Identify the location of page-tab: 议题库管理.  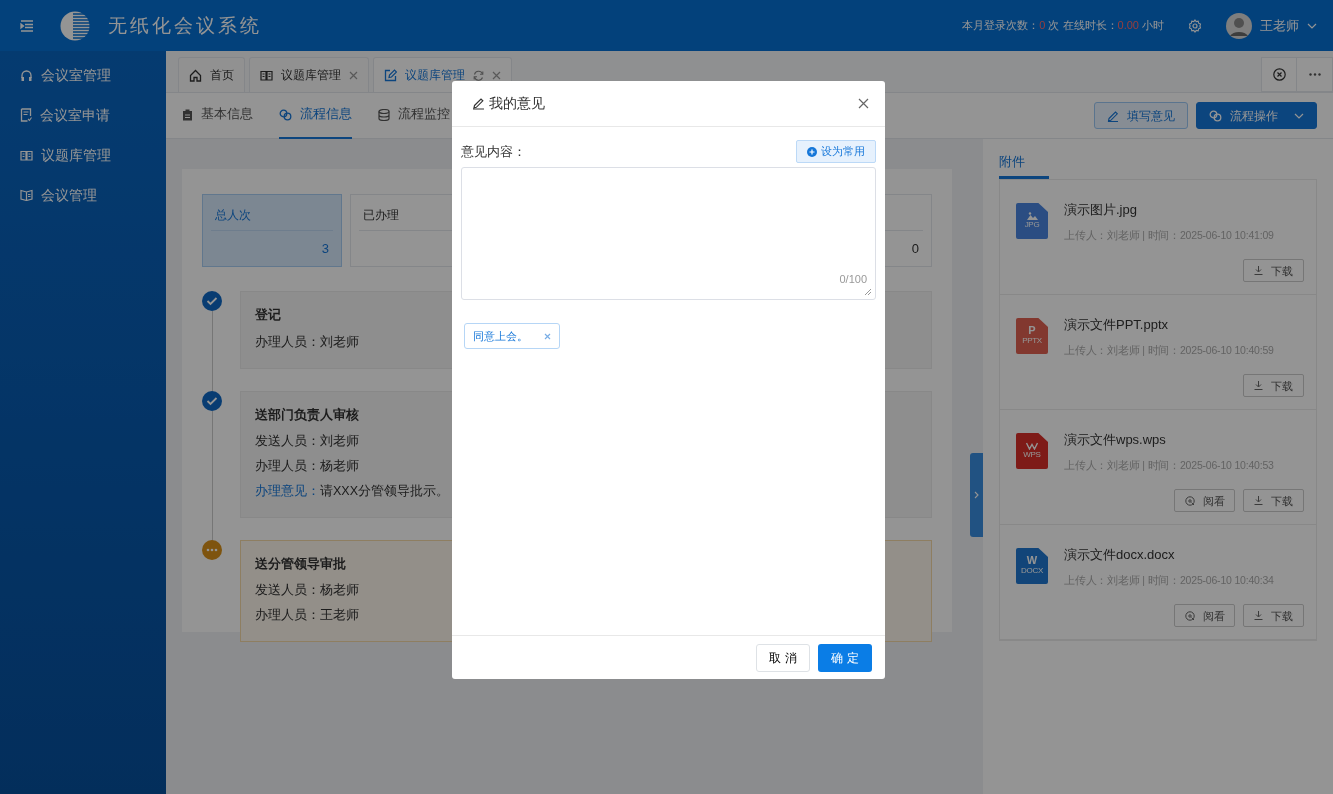
(309, 74).